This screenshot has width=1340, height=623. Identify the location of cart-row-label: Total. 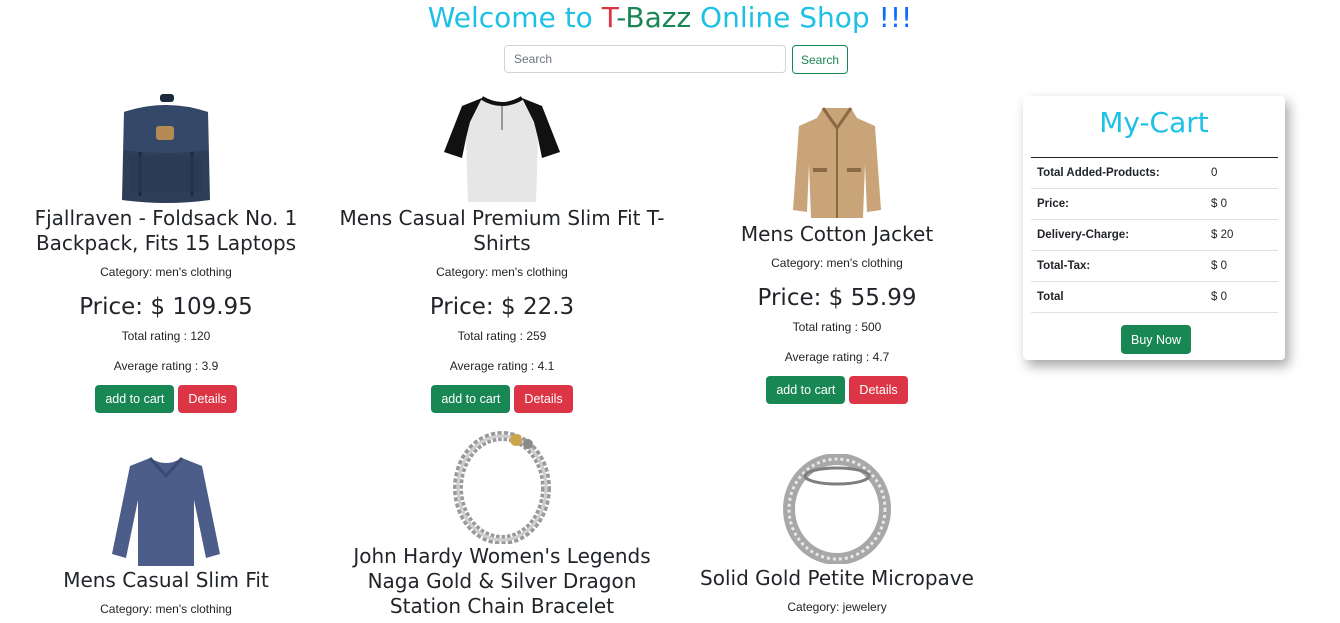
(1118, 297).